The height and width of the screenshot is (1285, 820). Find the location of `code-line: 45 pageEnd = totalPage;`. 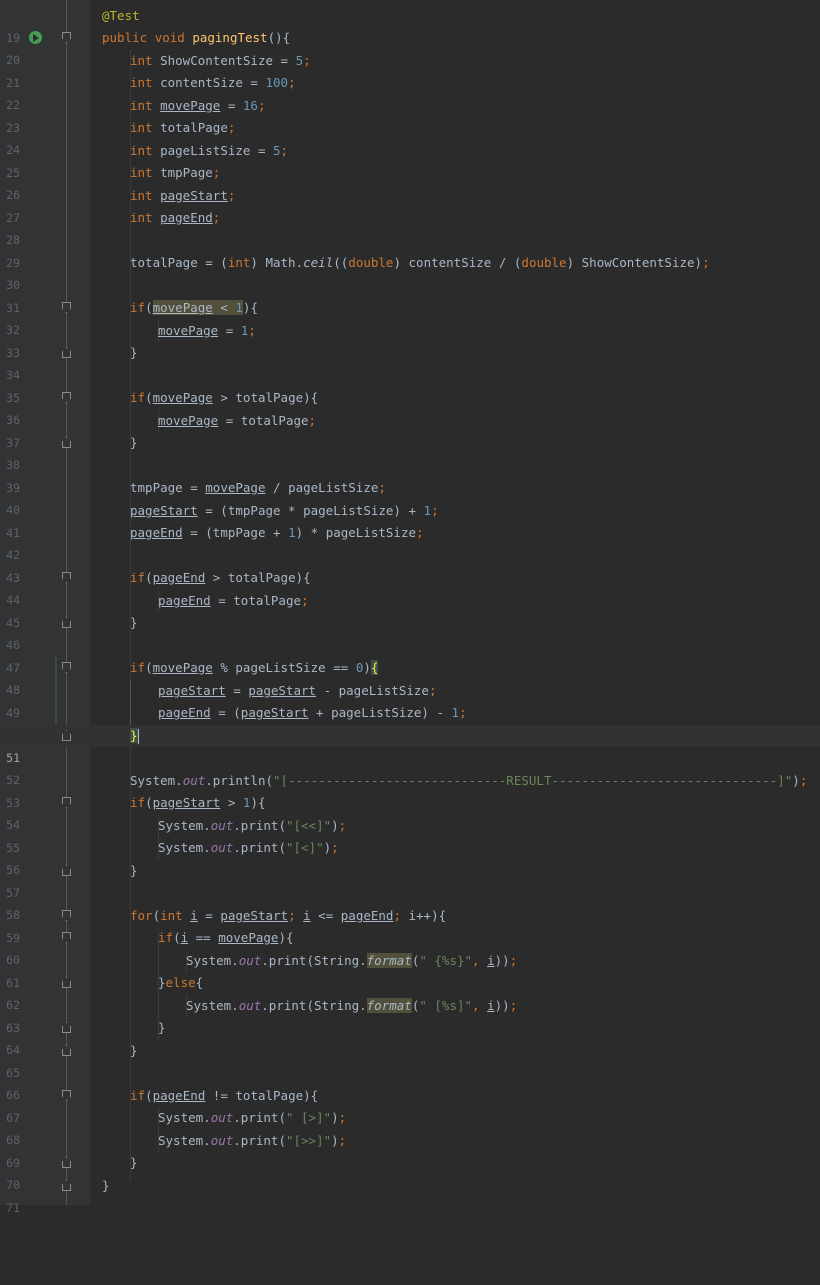

code-line: 45 pageEnd = totalPage; is located at coordinates (410, 610).